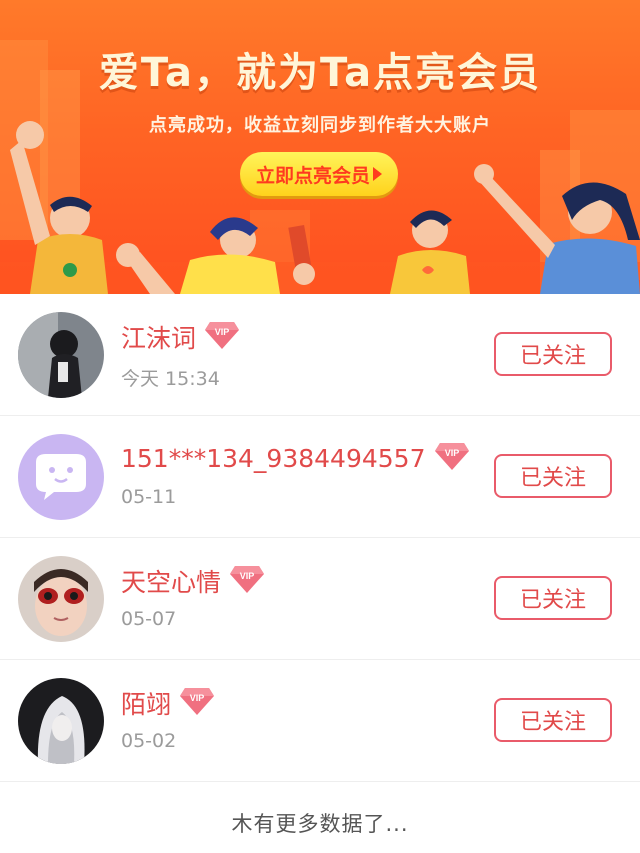 The image size is (640, 853). Describe the element at coordinates (149, 497) in the screenshot. I see `follow-date: 05-11` at that location.